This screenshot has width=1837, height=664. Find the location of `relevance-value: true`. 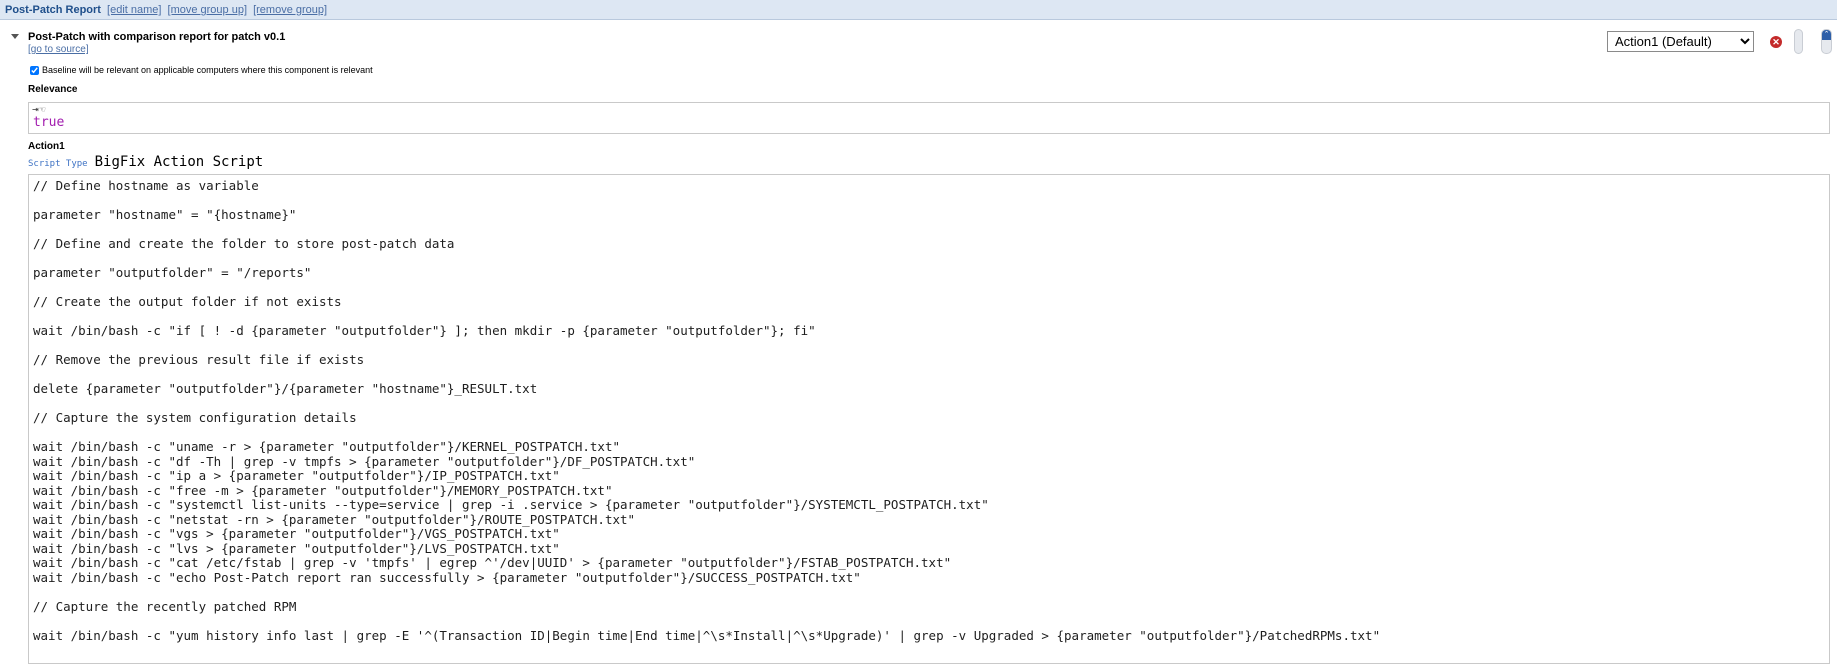

relevance-value: true is located at coordinates (49, 122).